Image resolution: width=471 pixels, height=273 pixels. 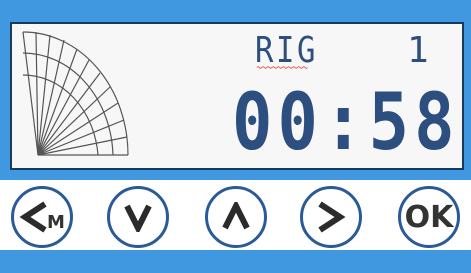 What do you see at coordinates (282, 67) in the screenshot?
I see `spellcheck-underline` at bounding box center [282, 67].